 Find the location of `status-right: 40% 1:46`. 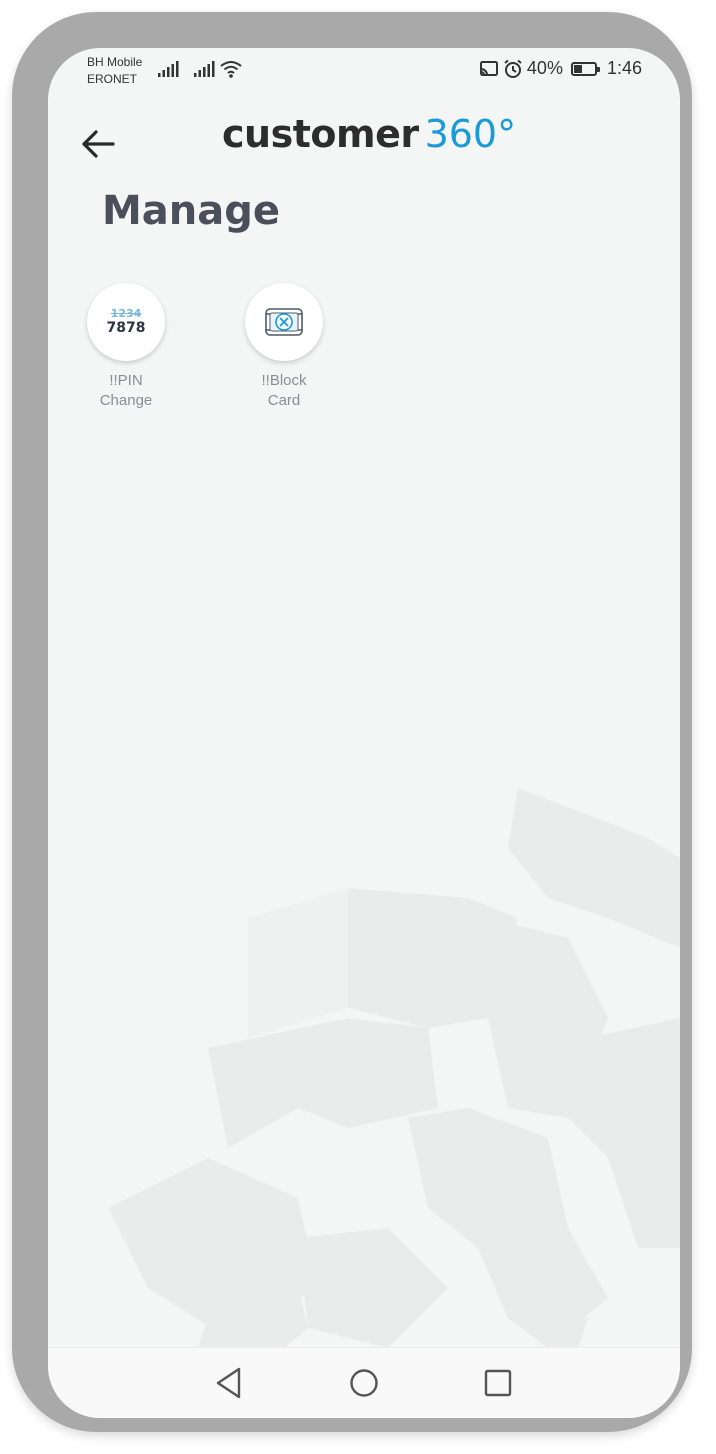

status-right: 40% 1:46 is located at coordinates (560, 68).